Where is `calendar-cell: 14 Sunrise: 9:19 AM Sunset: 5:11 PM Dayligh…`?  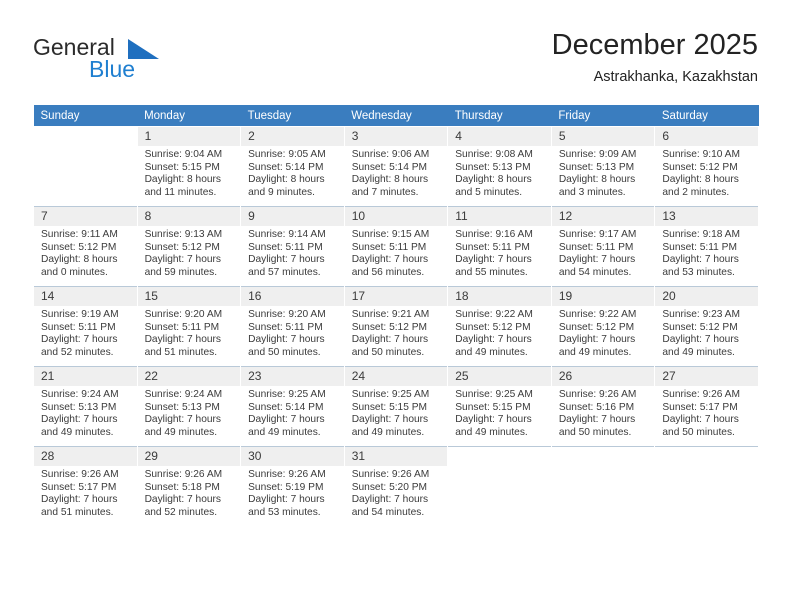 calendar-cell: 14 Sunrise: 9:19 AM Sunset: 5:11 PM Dayligh… is located at coordinates (85, 326).